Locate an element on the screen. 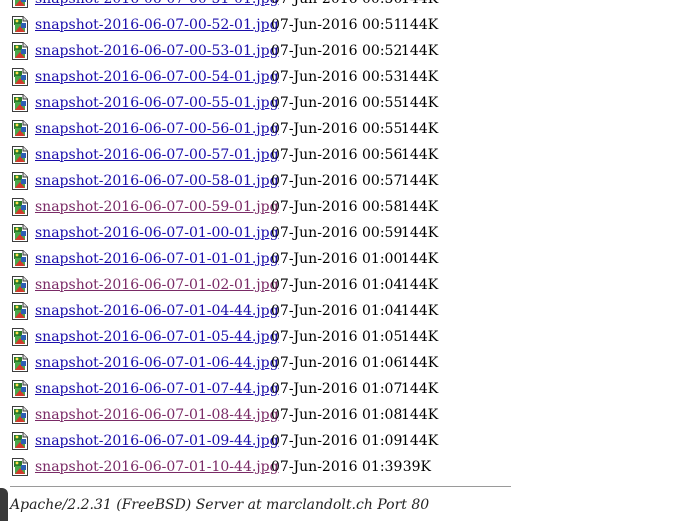  file-link: snapshot-2016-06-07-00-55-01.jpg is located at coordinates (157, 103).